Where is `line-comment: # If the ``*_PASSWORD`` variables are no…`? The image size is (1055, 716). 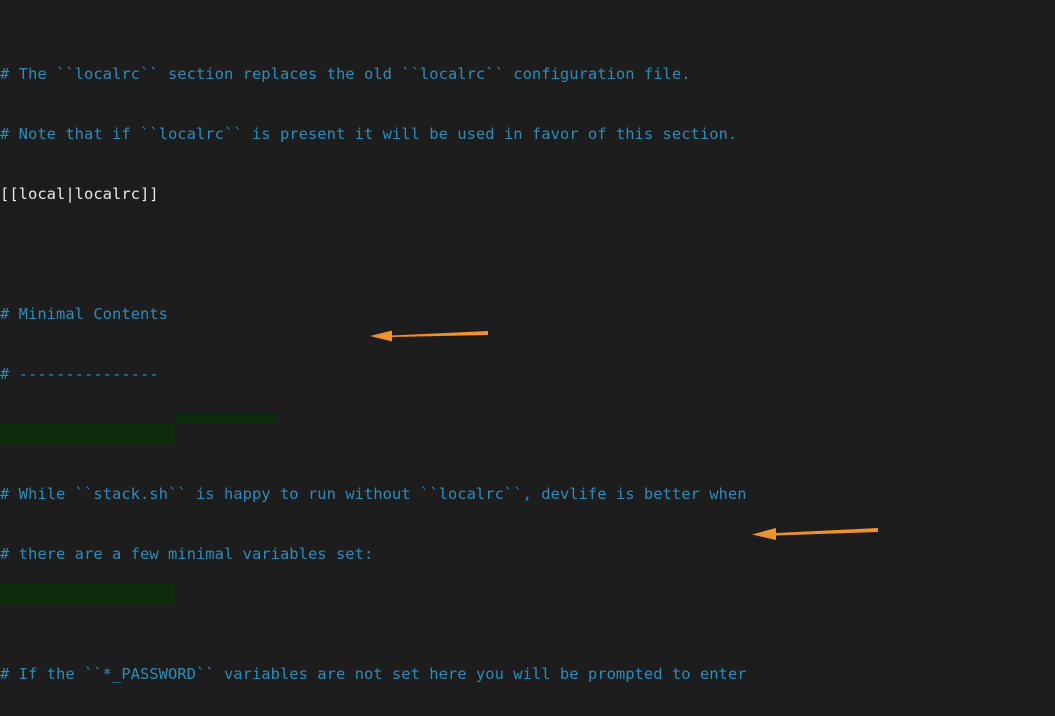
line-comment: # If the ``*_PASSWORD`` variables are no… is located at coordinates (527, 674).